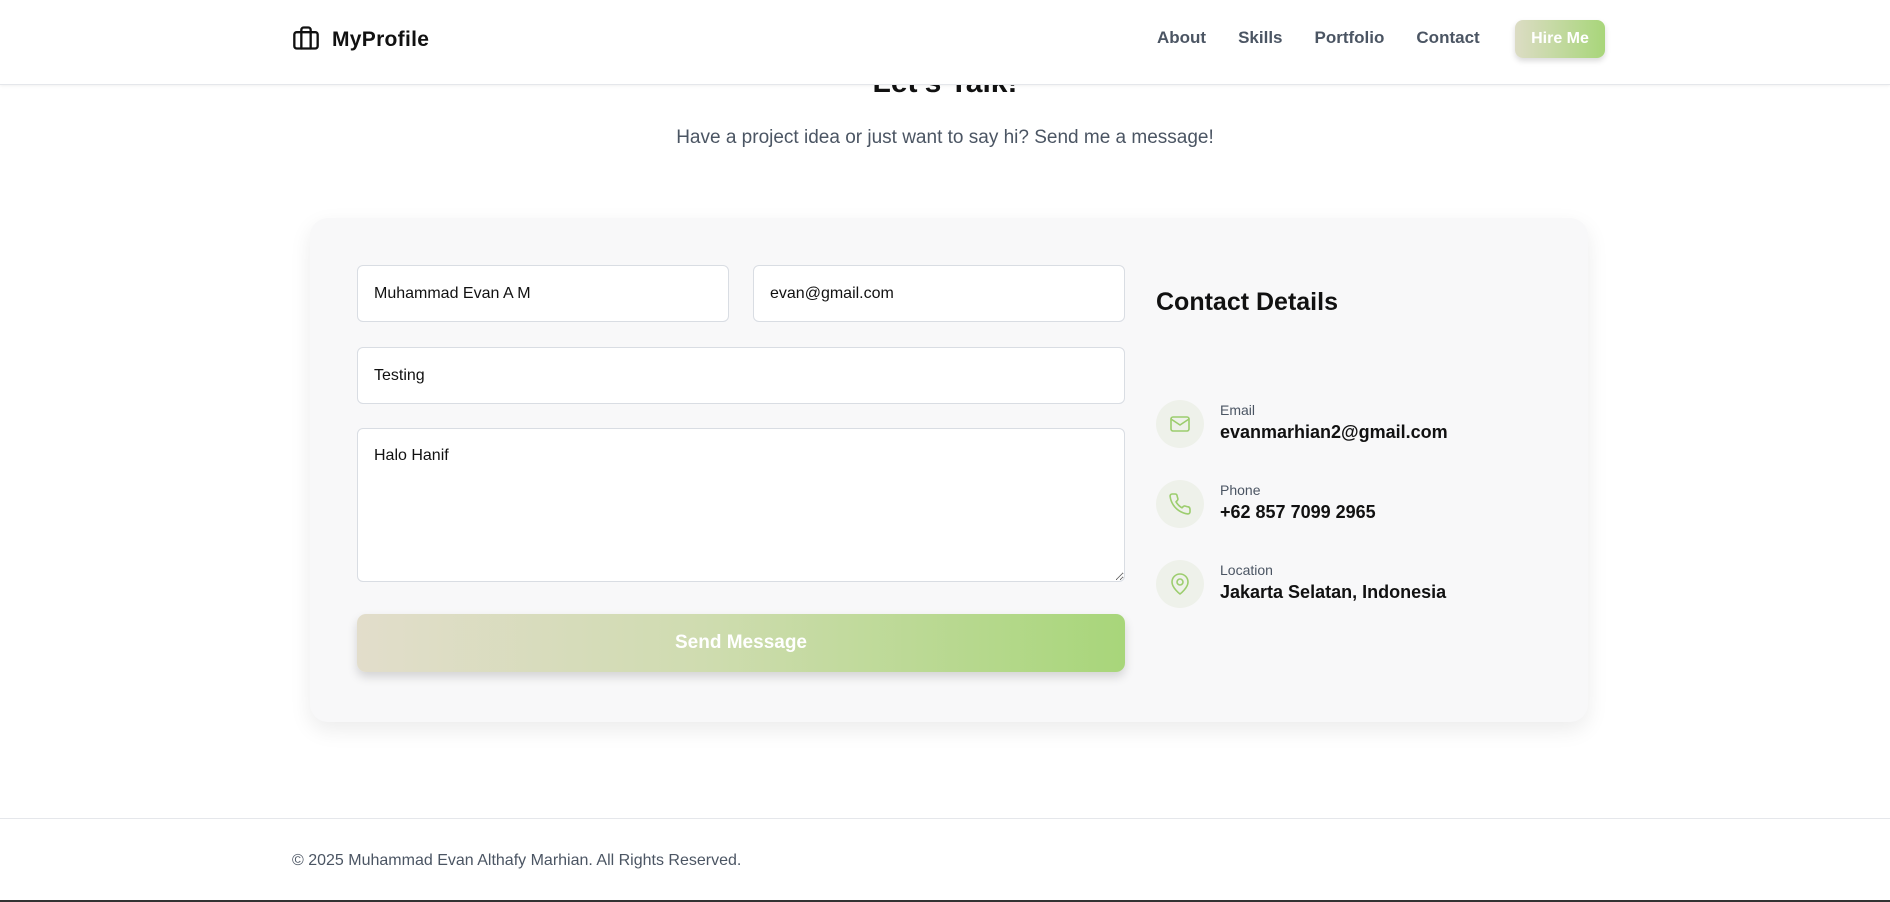 Image resolution: width=1890 pixels, height=902 pixels. What do you see at coordinates (1447, 38) in the screenshot?
I see `nav-link-contact: Contact` at bounding box center [1447, 38].